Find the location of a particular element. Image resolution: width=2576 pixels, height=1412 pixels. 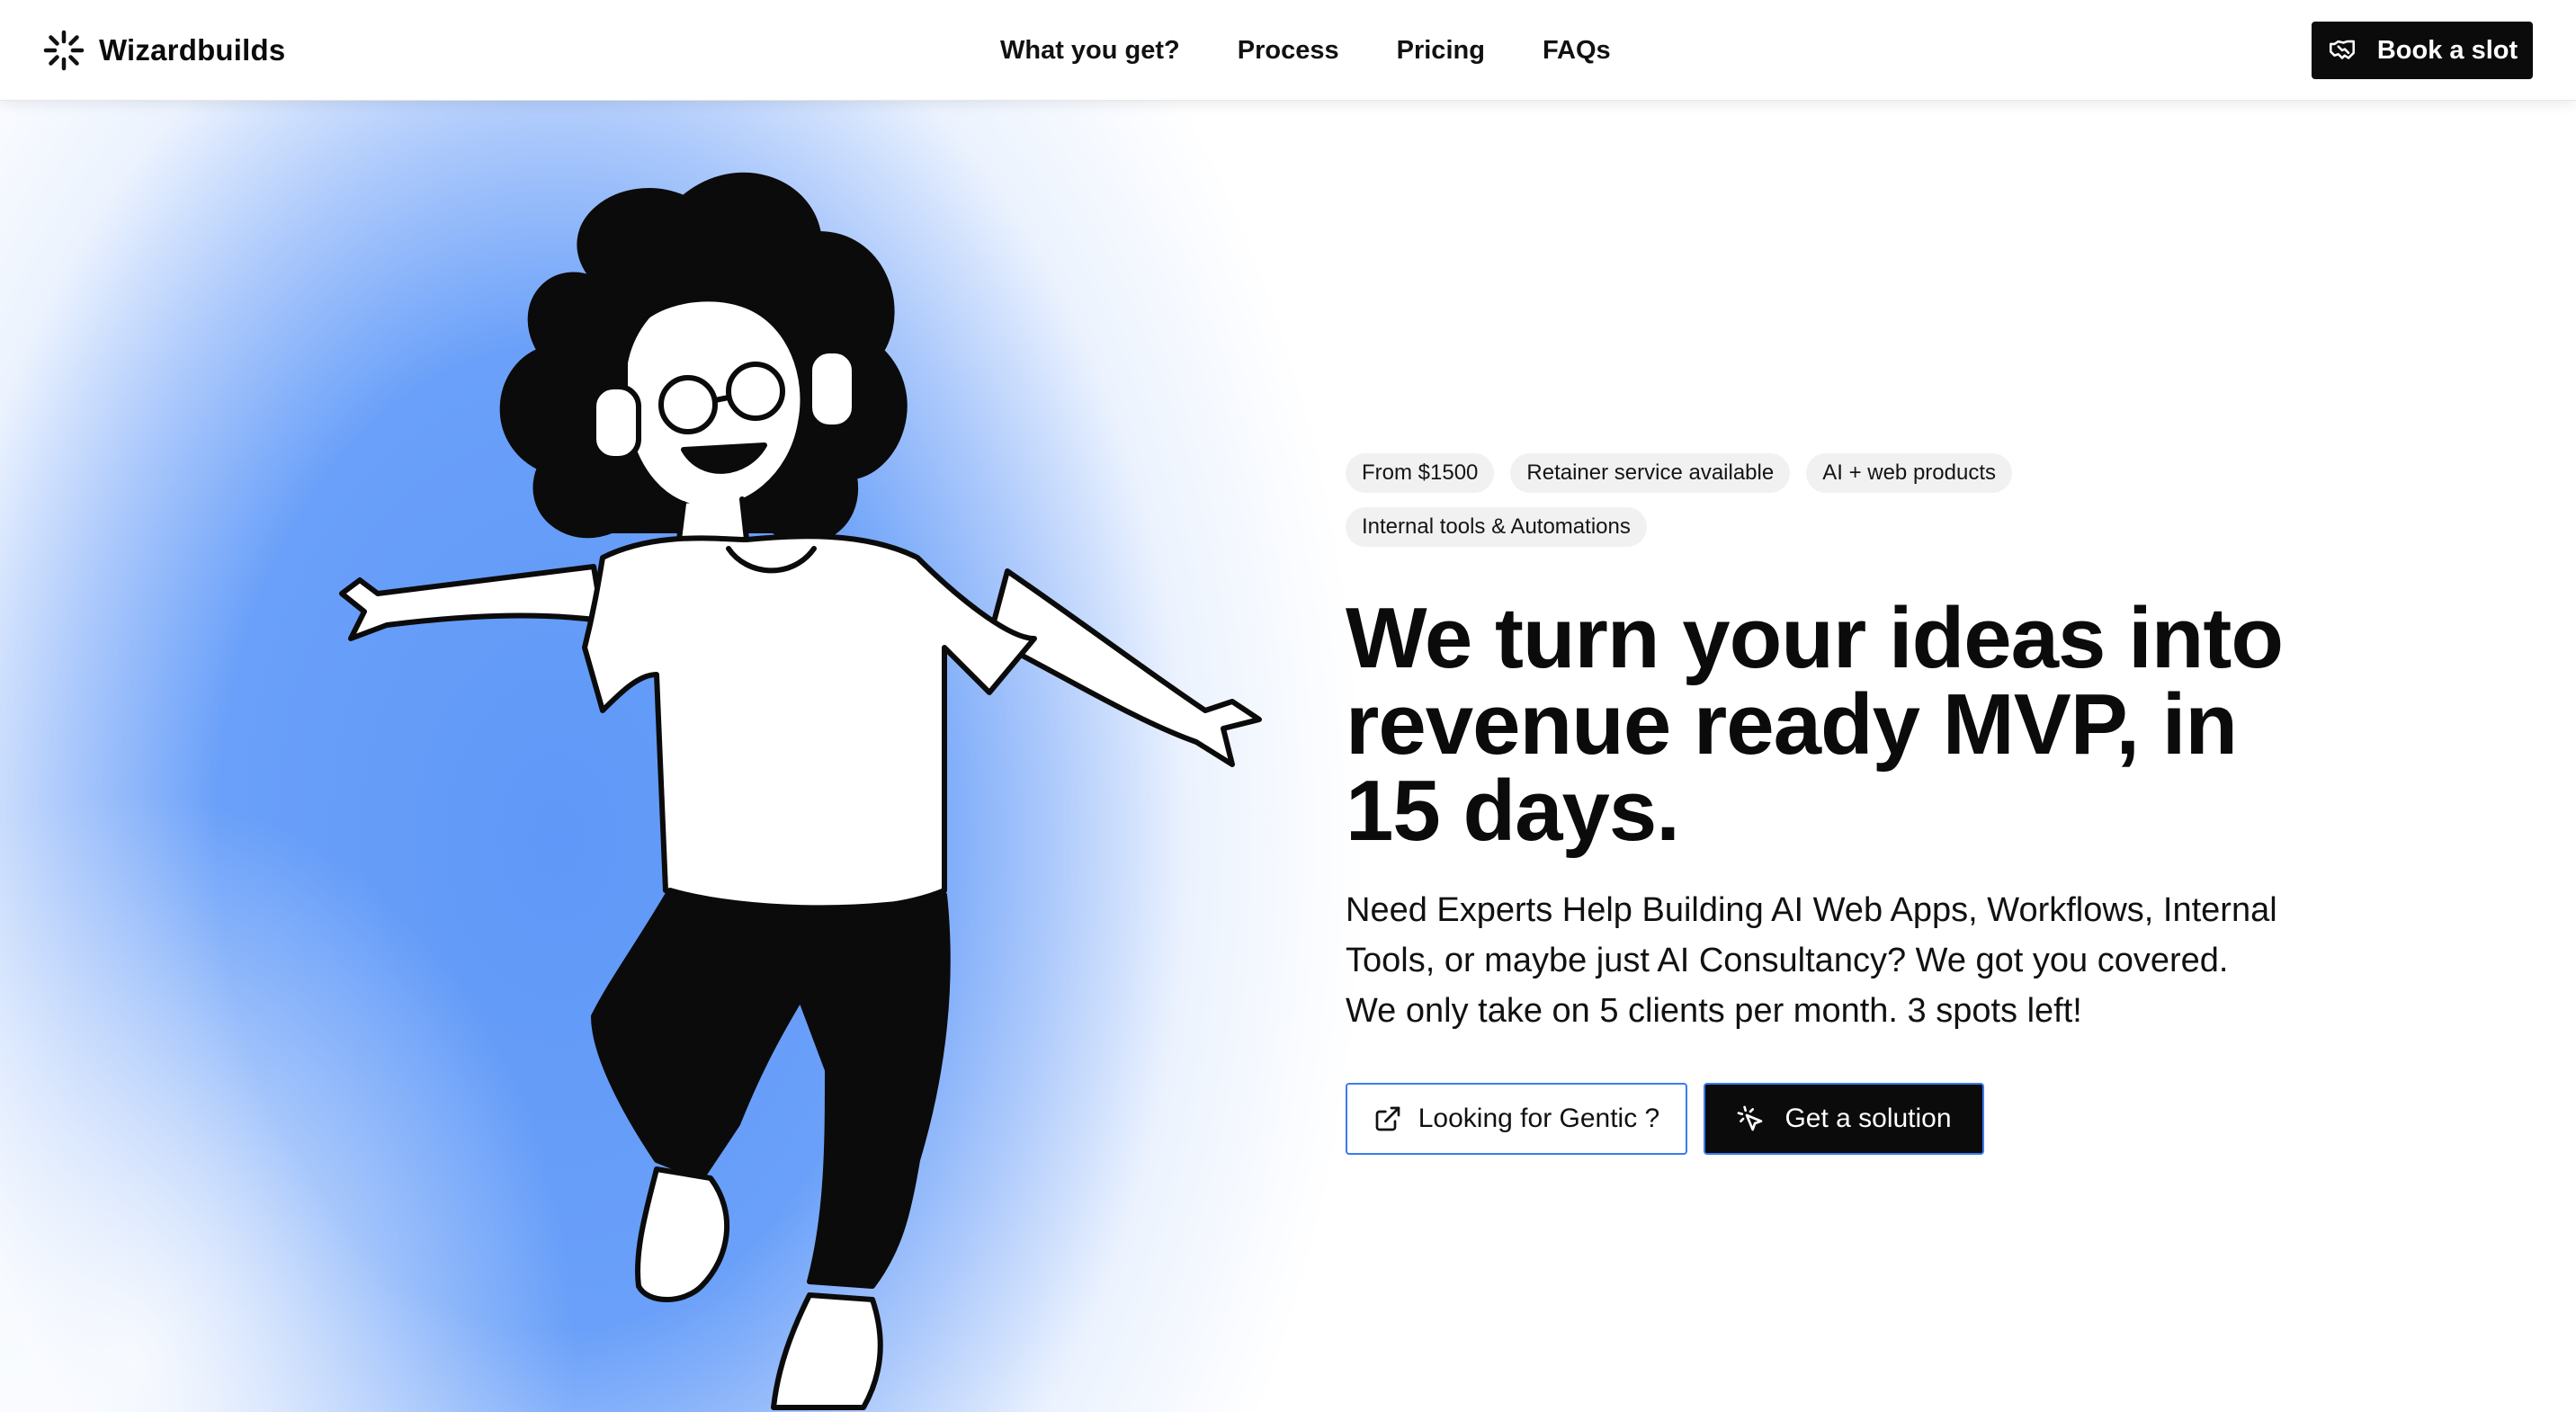

book-slot-label: Book a slot is located at coordinates (2447, 50).